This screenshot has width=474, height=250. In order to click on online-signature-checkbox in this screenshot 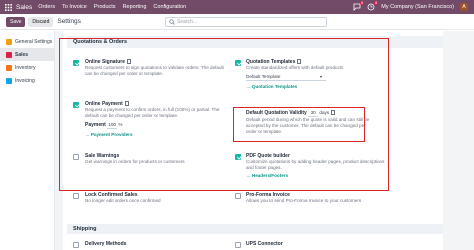, I will do `click(76, 63)`.